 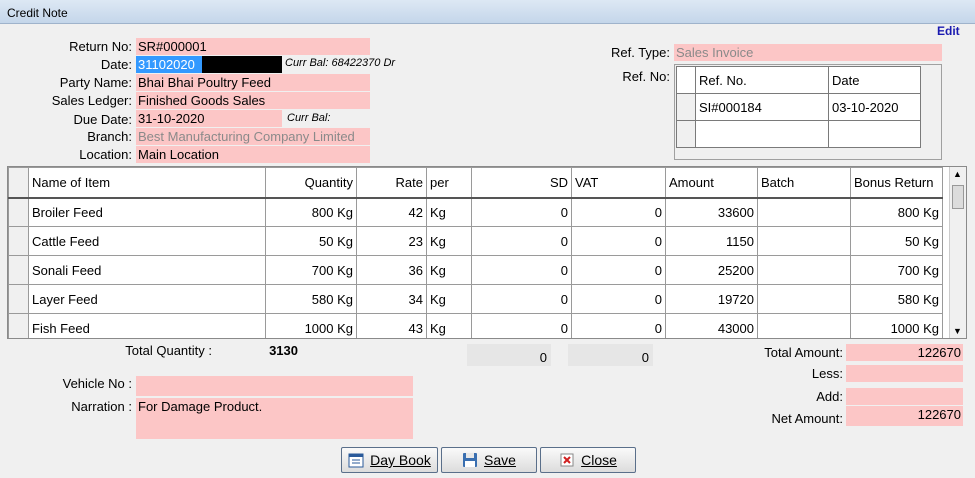 I want to click on cell-item-name: Cattle Feed, so click(x=147, y=241).